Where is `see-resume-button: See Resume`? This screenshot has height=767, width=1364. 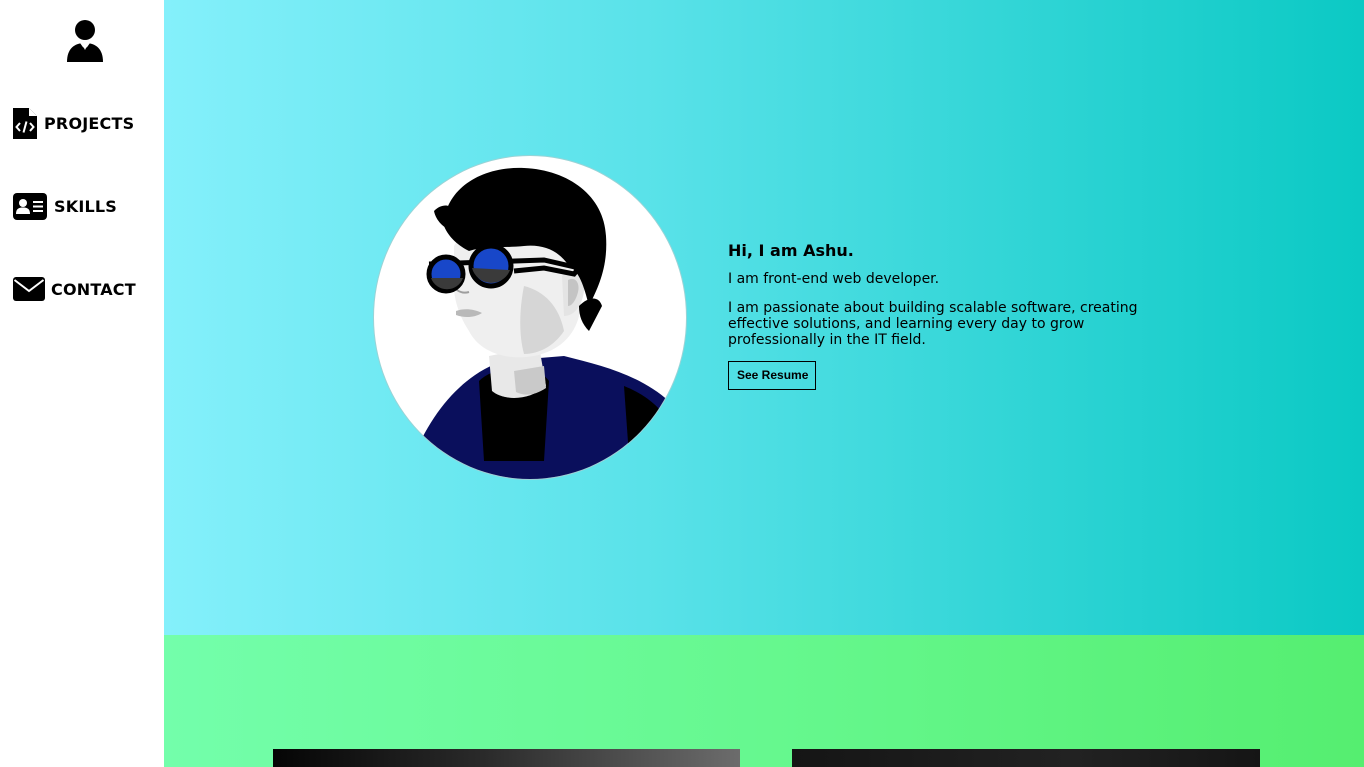 see-resume-button: See Resume is located at coordinates (772, 375).